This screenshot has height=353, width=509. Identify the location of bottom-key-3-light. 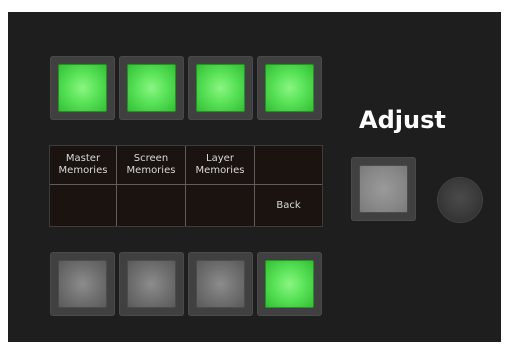
(220, 284).